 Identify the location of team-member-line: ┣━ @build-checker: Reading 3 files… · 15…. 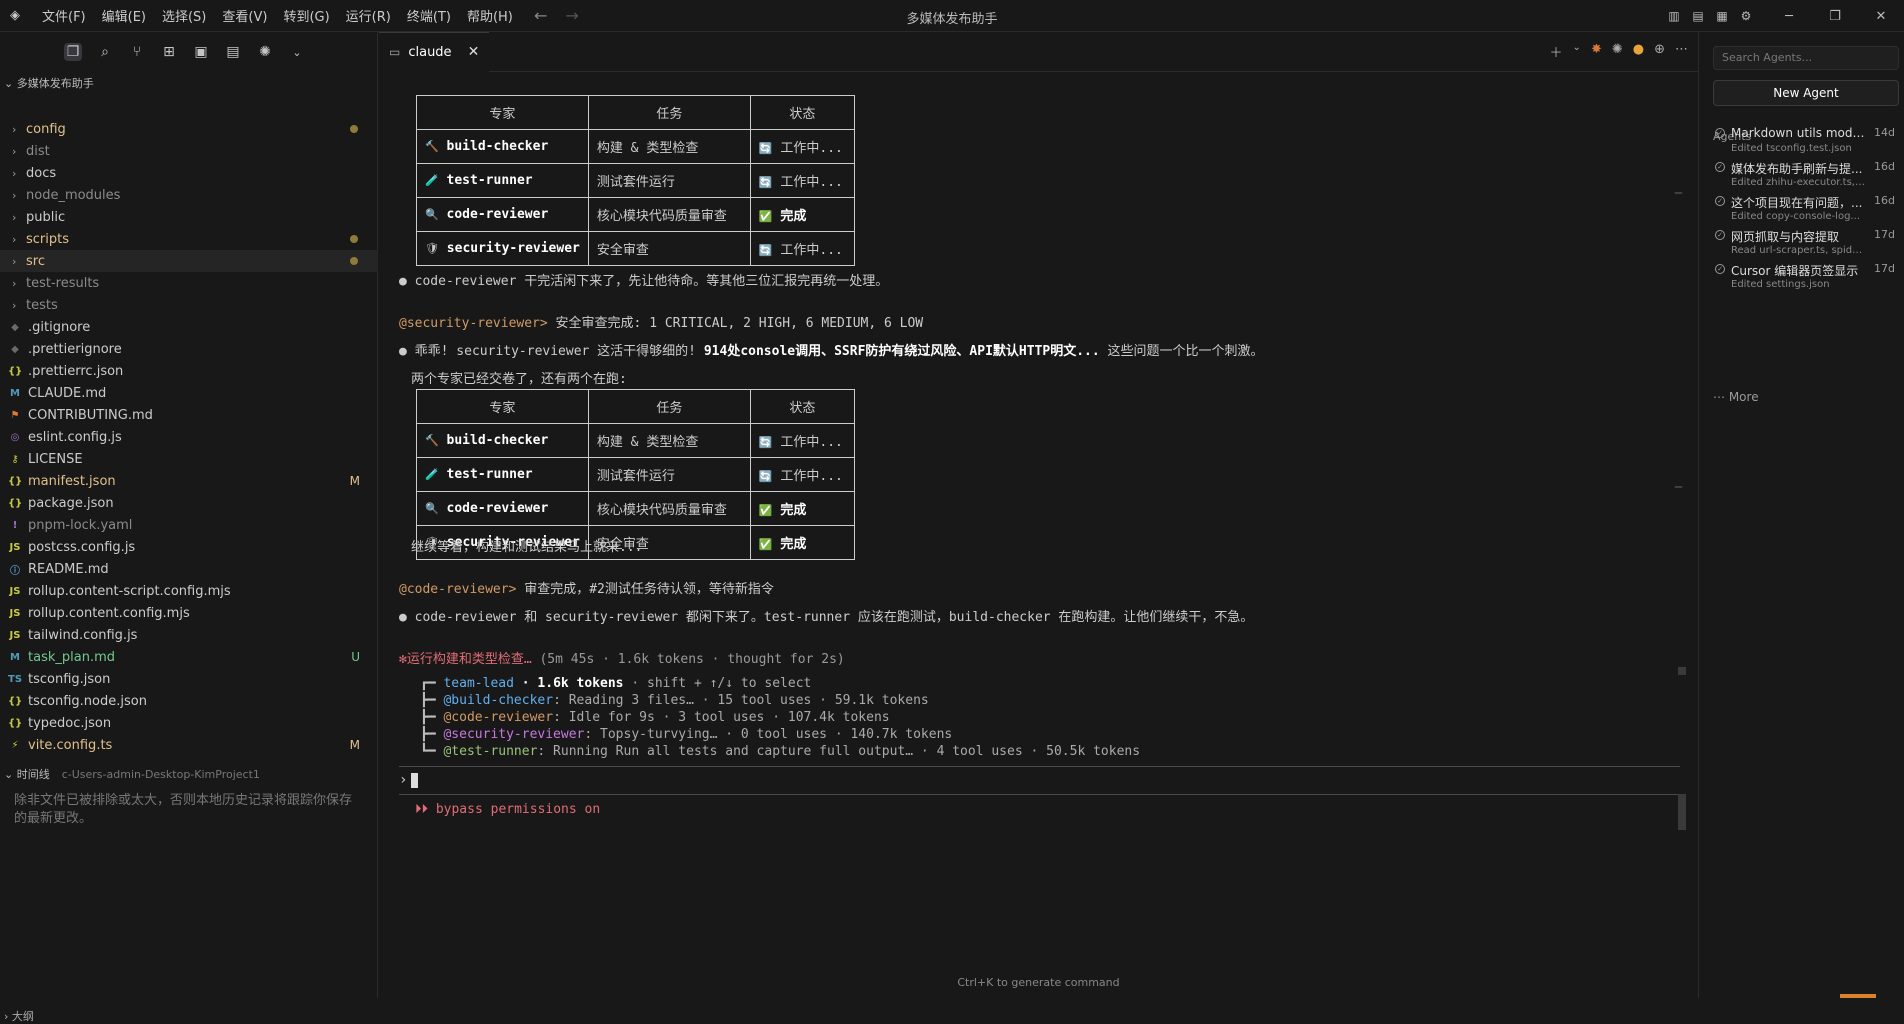
(780, 700).